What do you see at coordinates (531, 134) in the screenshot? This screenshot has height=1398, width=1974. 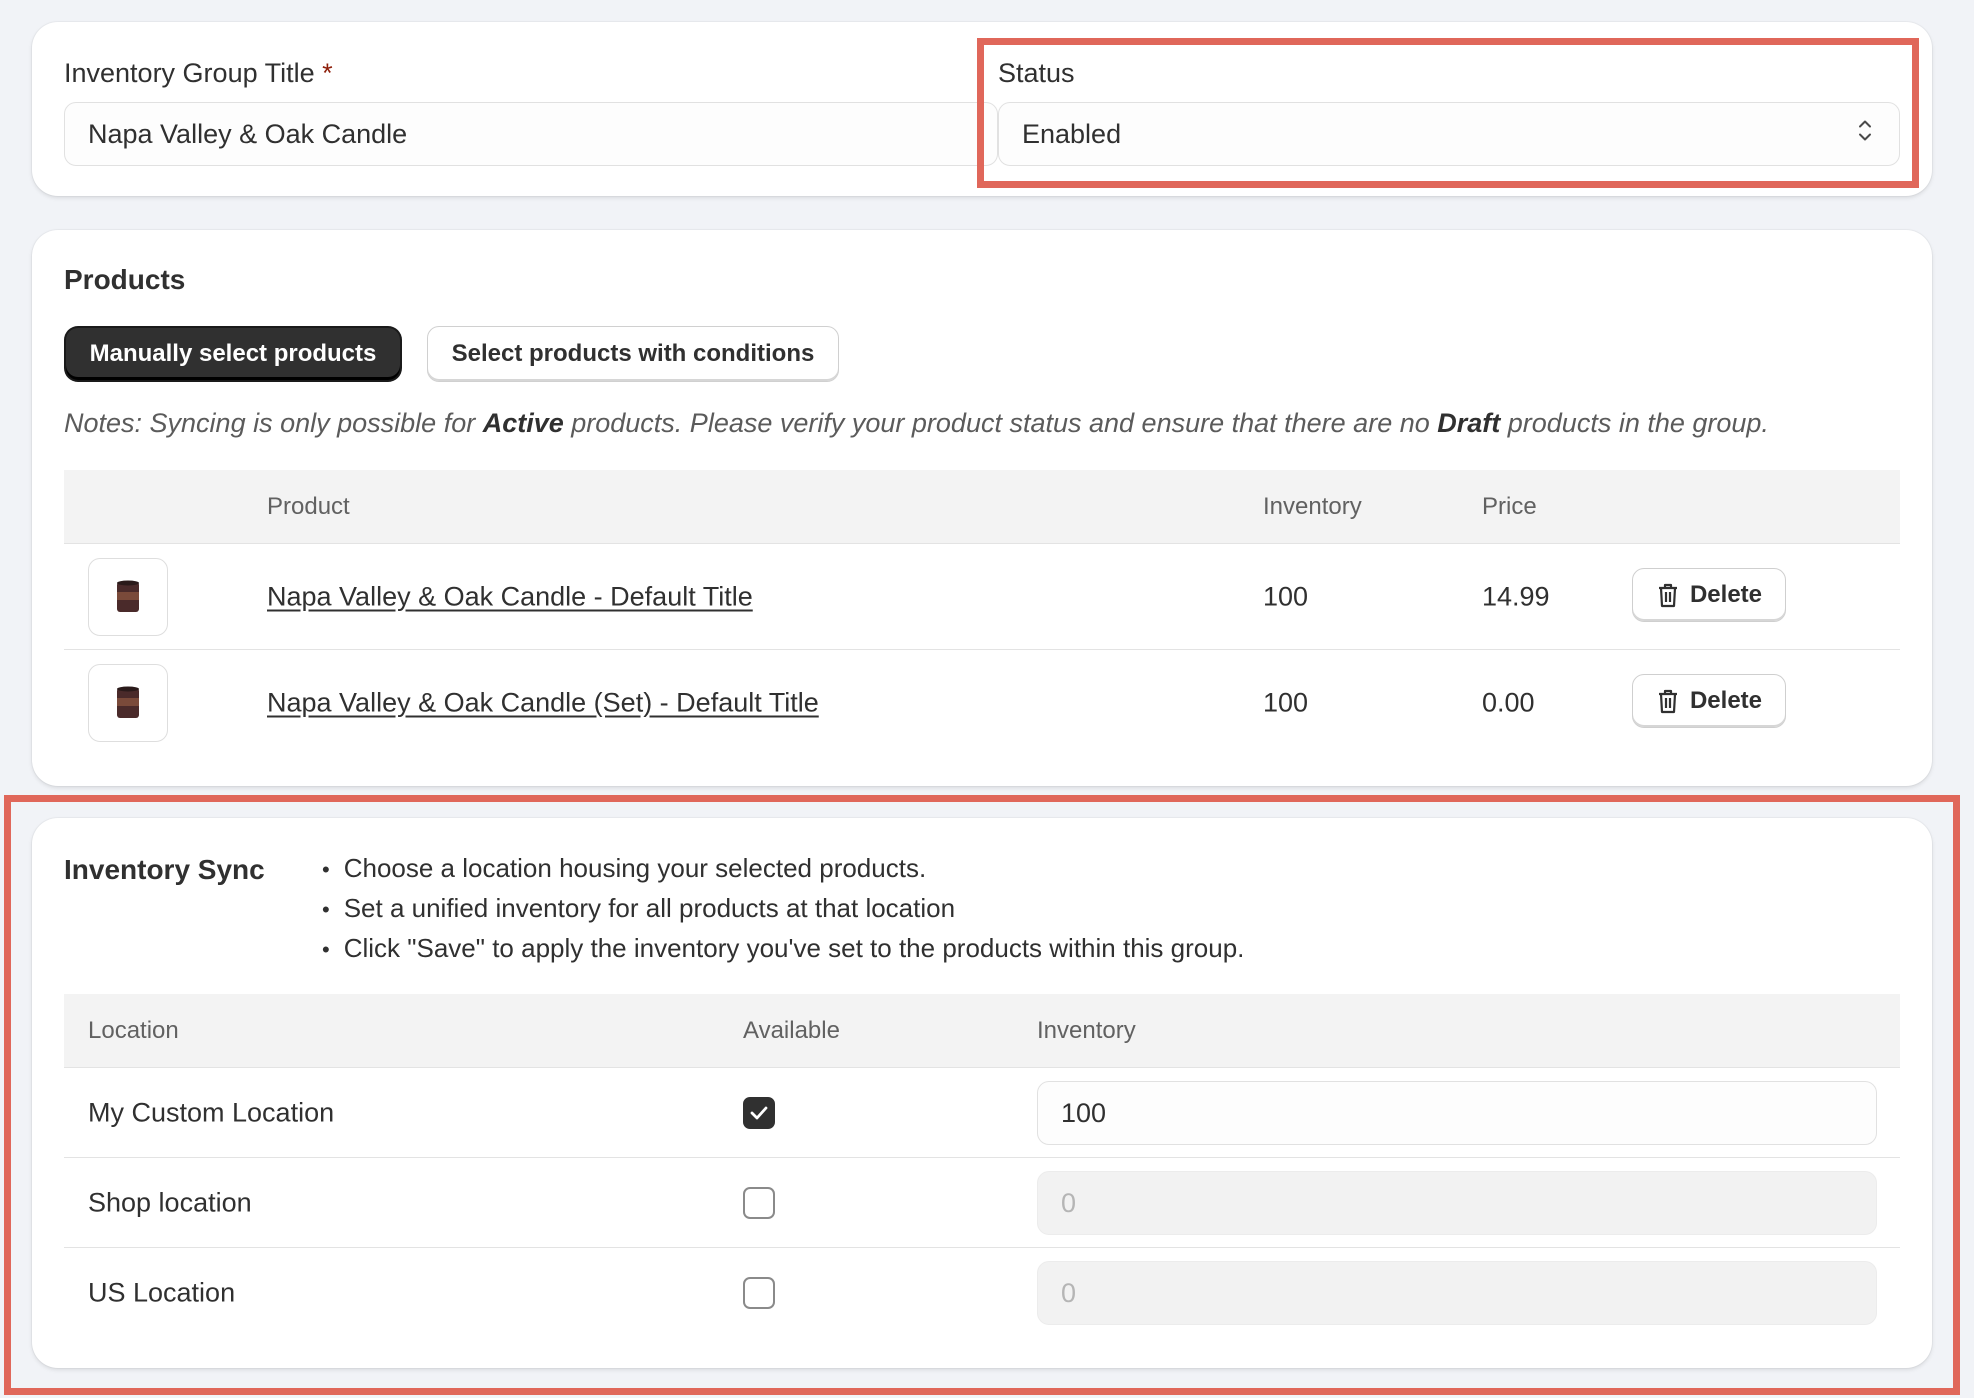 I see `group-title-input: Napa Valley & Oak Candle` at bounding box center [531, 134].